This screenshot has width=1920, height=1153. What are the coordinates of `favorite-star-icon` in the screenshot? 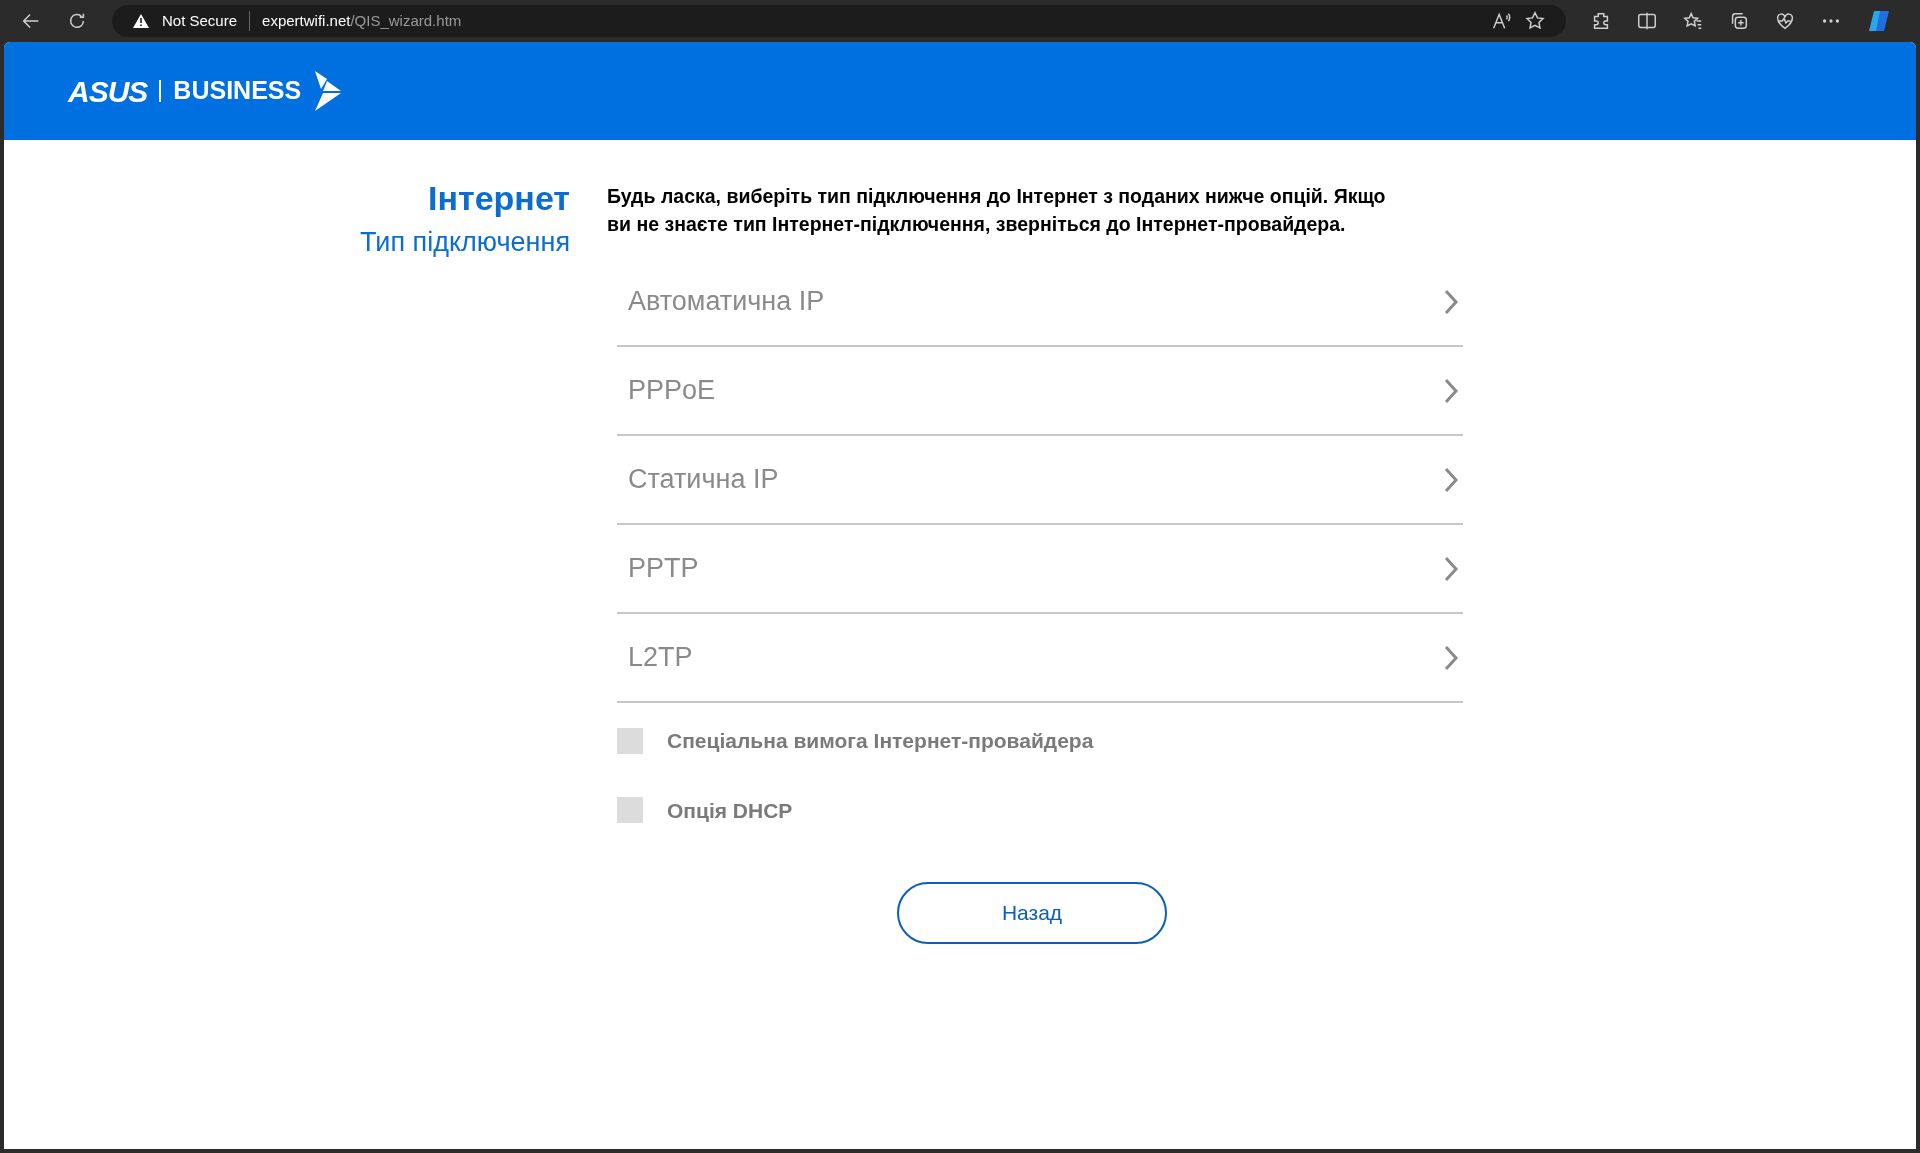 It's located at (1535, 21).